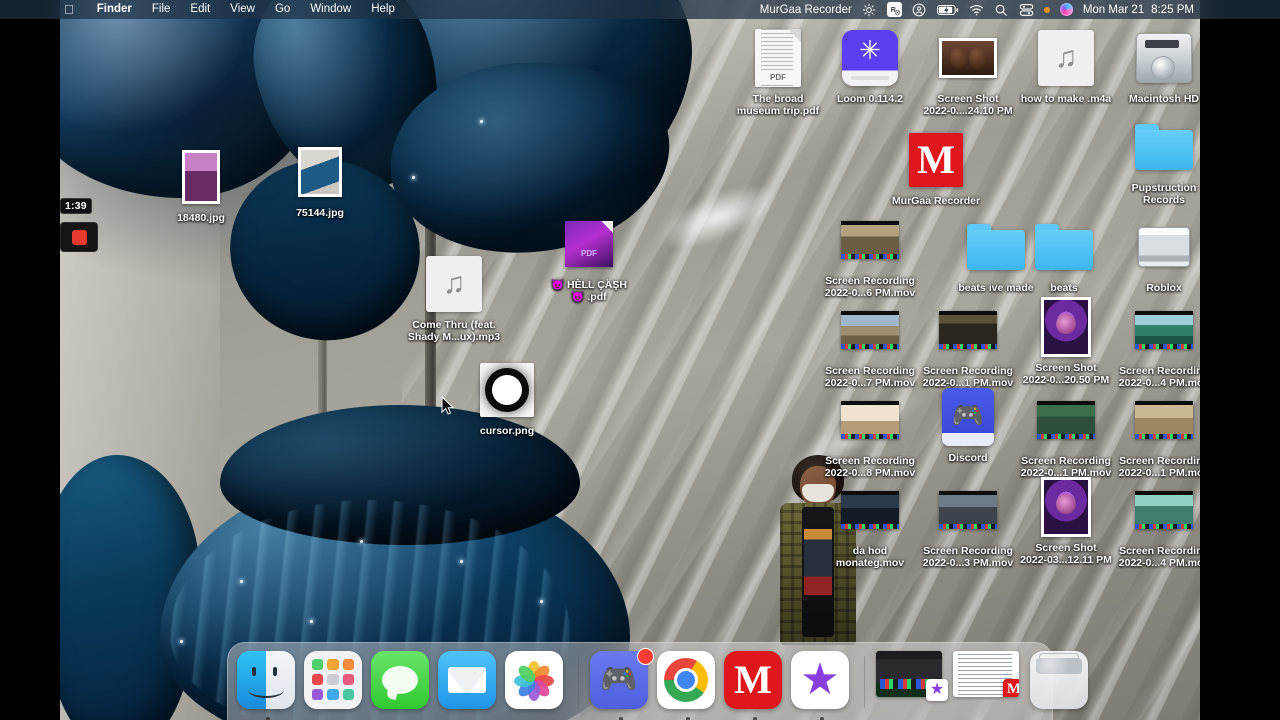  What do you see at coordinates (968, 417) in the screenshot?
I see `discord-app-icon: 🎮` at bounding box center [968, 417].